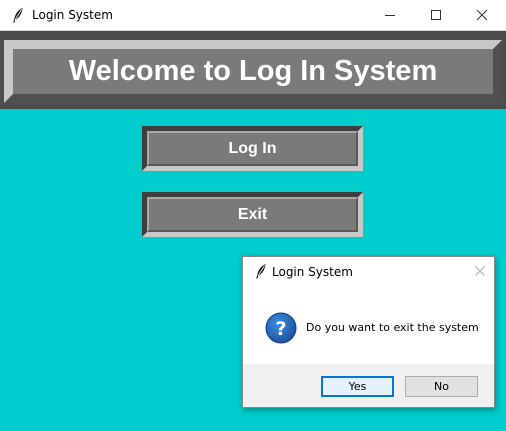 The height and width of the screenshot is (431, 506). I want to click on login-button-label: Log In, so click(252, 148).